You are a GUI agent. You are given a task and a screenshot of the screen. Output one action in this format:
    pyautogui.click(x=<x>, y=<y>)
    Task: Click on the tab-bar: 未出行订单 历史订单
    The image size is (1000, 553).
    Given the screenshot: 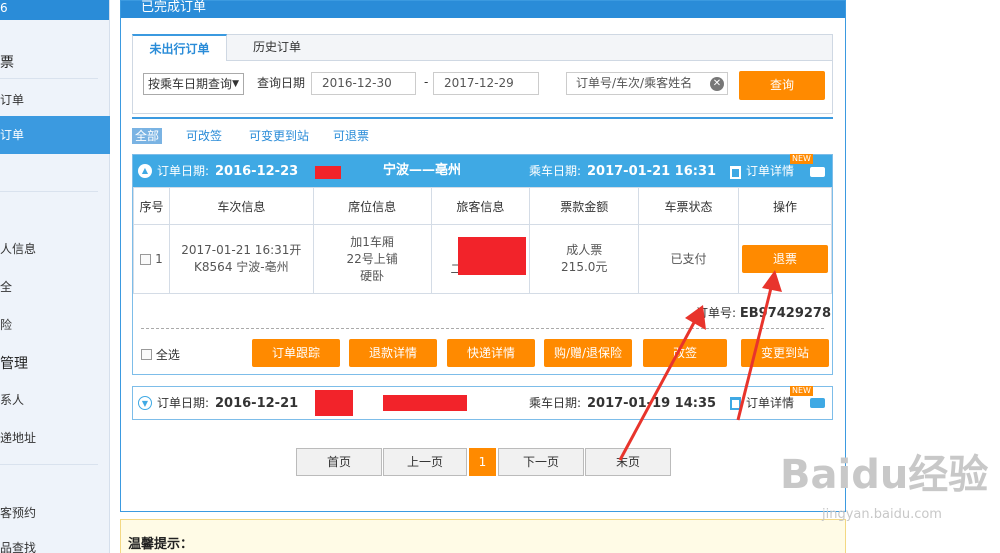 What is the action you would take?
    pyautogui.click(x=482, y=47)
    